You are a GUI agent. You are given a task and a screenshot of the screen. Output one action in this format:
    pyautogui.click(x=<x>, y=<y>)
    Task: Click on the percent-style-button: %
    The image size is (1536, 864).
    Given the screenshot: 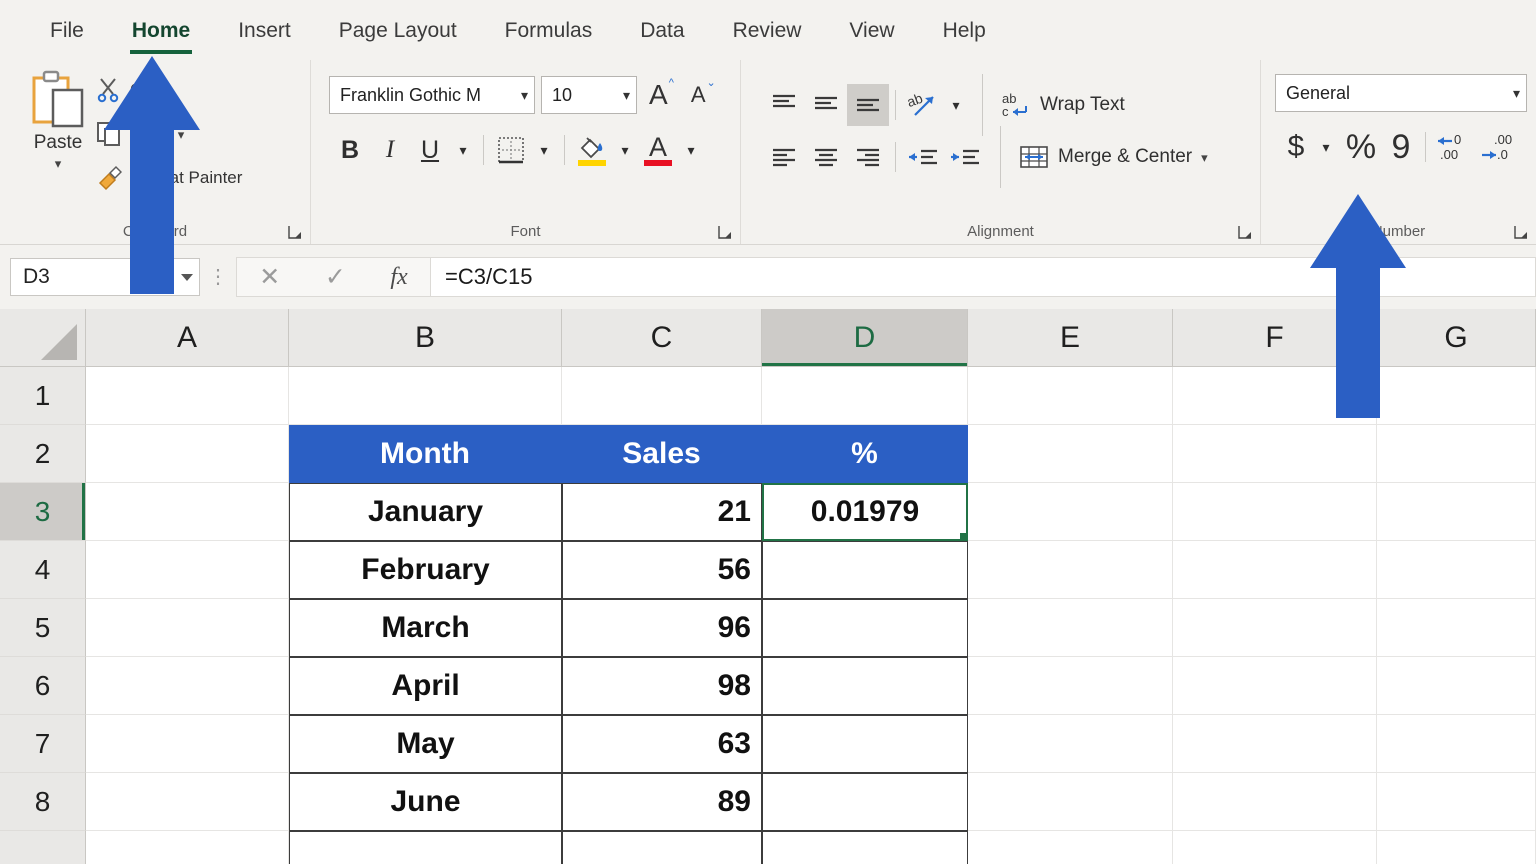 What is the action you would take?
    pyautogui.click(x=1361, y=147)
    